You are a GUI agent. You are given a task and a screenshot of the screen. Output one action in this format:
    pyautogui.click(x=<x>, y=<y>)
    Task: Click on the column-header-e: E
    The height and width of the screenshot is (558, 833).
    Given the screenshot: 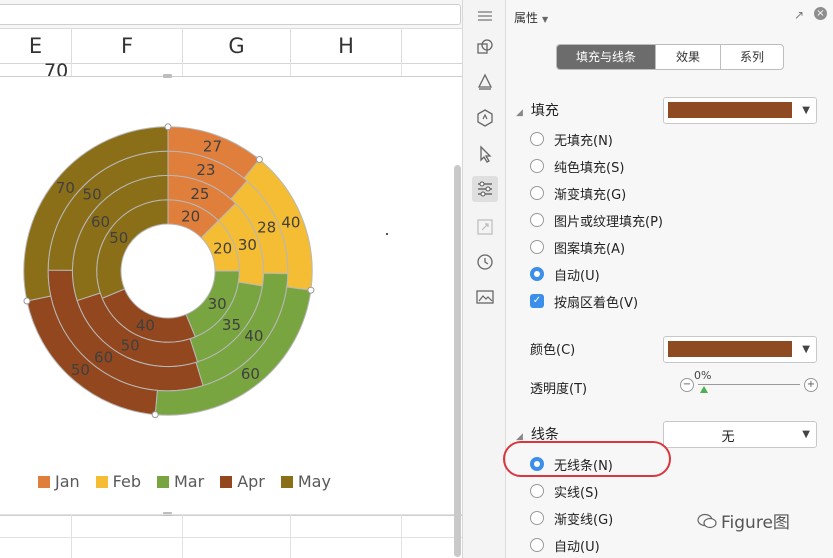 What is the action you would take?
    pyautogui.click(x=36, y=46)
    